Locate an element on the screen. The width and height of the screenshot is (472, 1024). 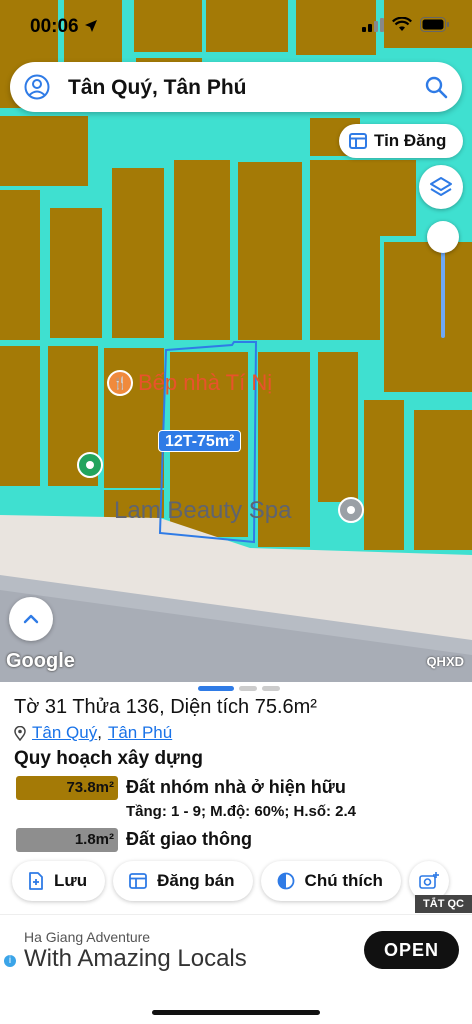
ad-headline: With Amazing Locals is located at coordinates (135, 958).